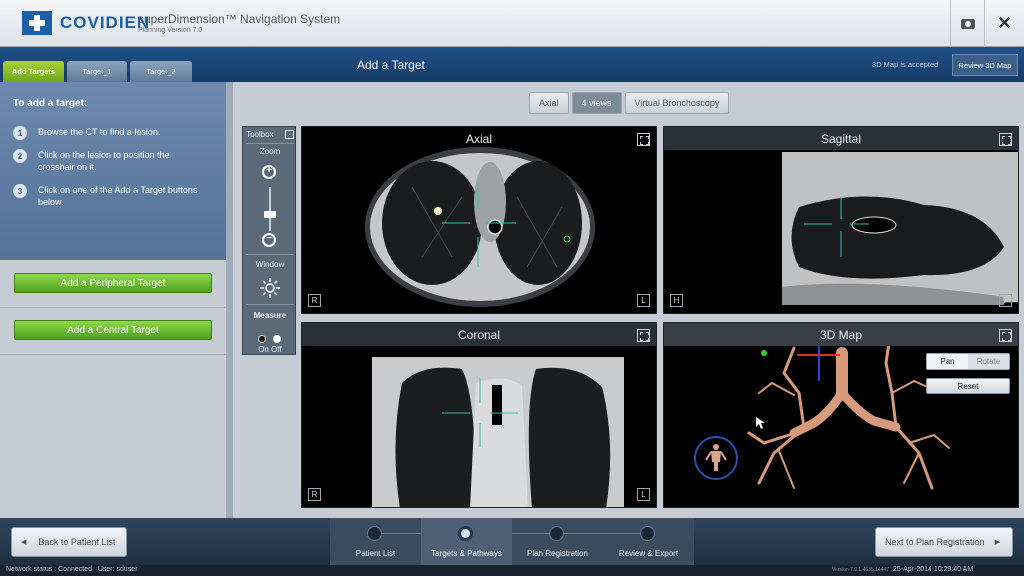  What do you see at coordinates (270, 264) in the screenshot?
I see `window-label: Window` at bounding box center [270, 264].